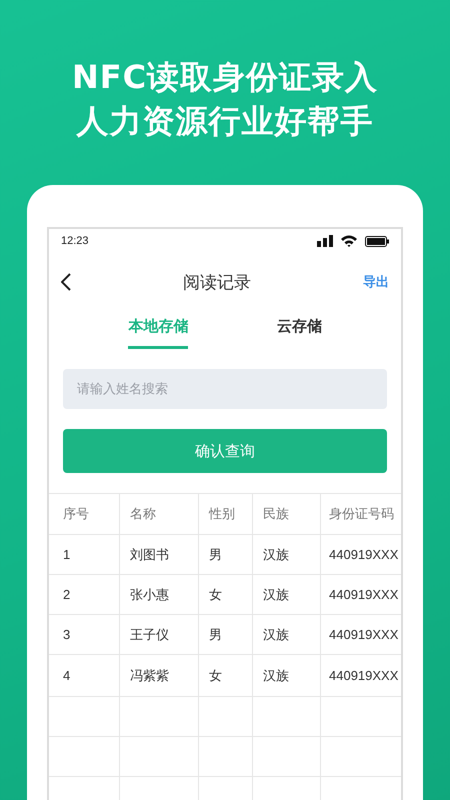 The height and width of the screenshot is (800, 450). Describe the element at coordinates (66, 282) in the screenshot. I see `back-icon` at that location.